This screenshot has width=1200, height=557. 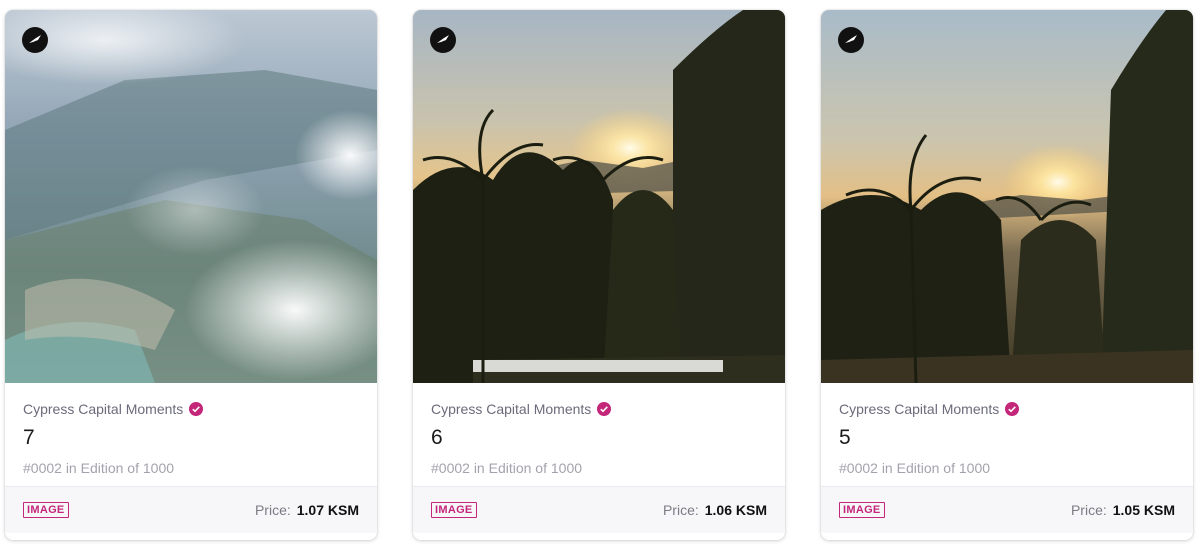 I want to click on nft-title: 5, so click(x=1007, y=438).